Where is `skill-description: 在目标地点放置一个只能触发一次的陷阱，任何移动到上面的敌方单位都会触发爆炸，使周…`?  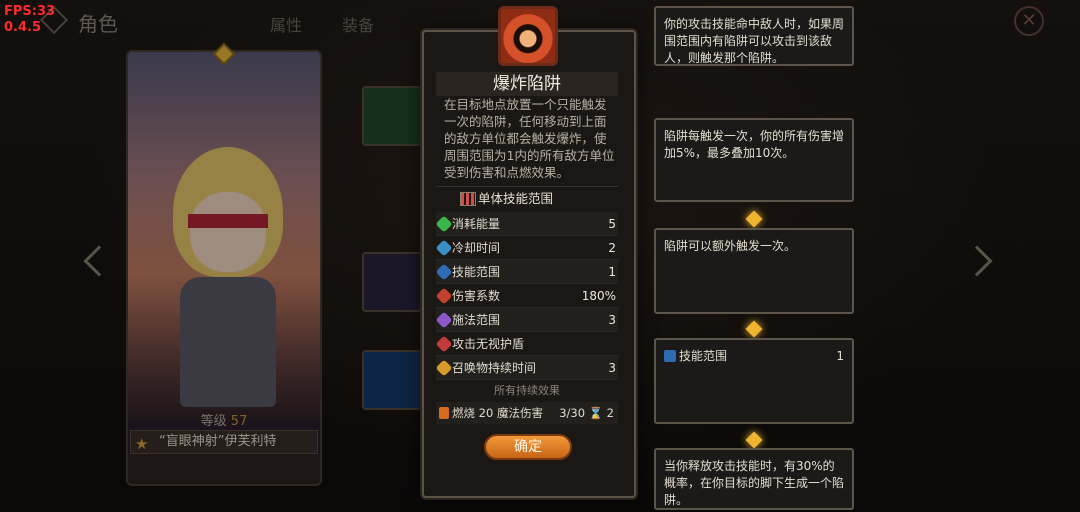 skill-description: 在目标地点放置一个只能触发一次的陷阱，任何移动到上面的敌方单位都会触发爆炸，使周… is located at coordinates (529, 138).